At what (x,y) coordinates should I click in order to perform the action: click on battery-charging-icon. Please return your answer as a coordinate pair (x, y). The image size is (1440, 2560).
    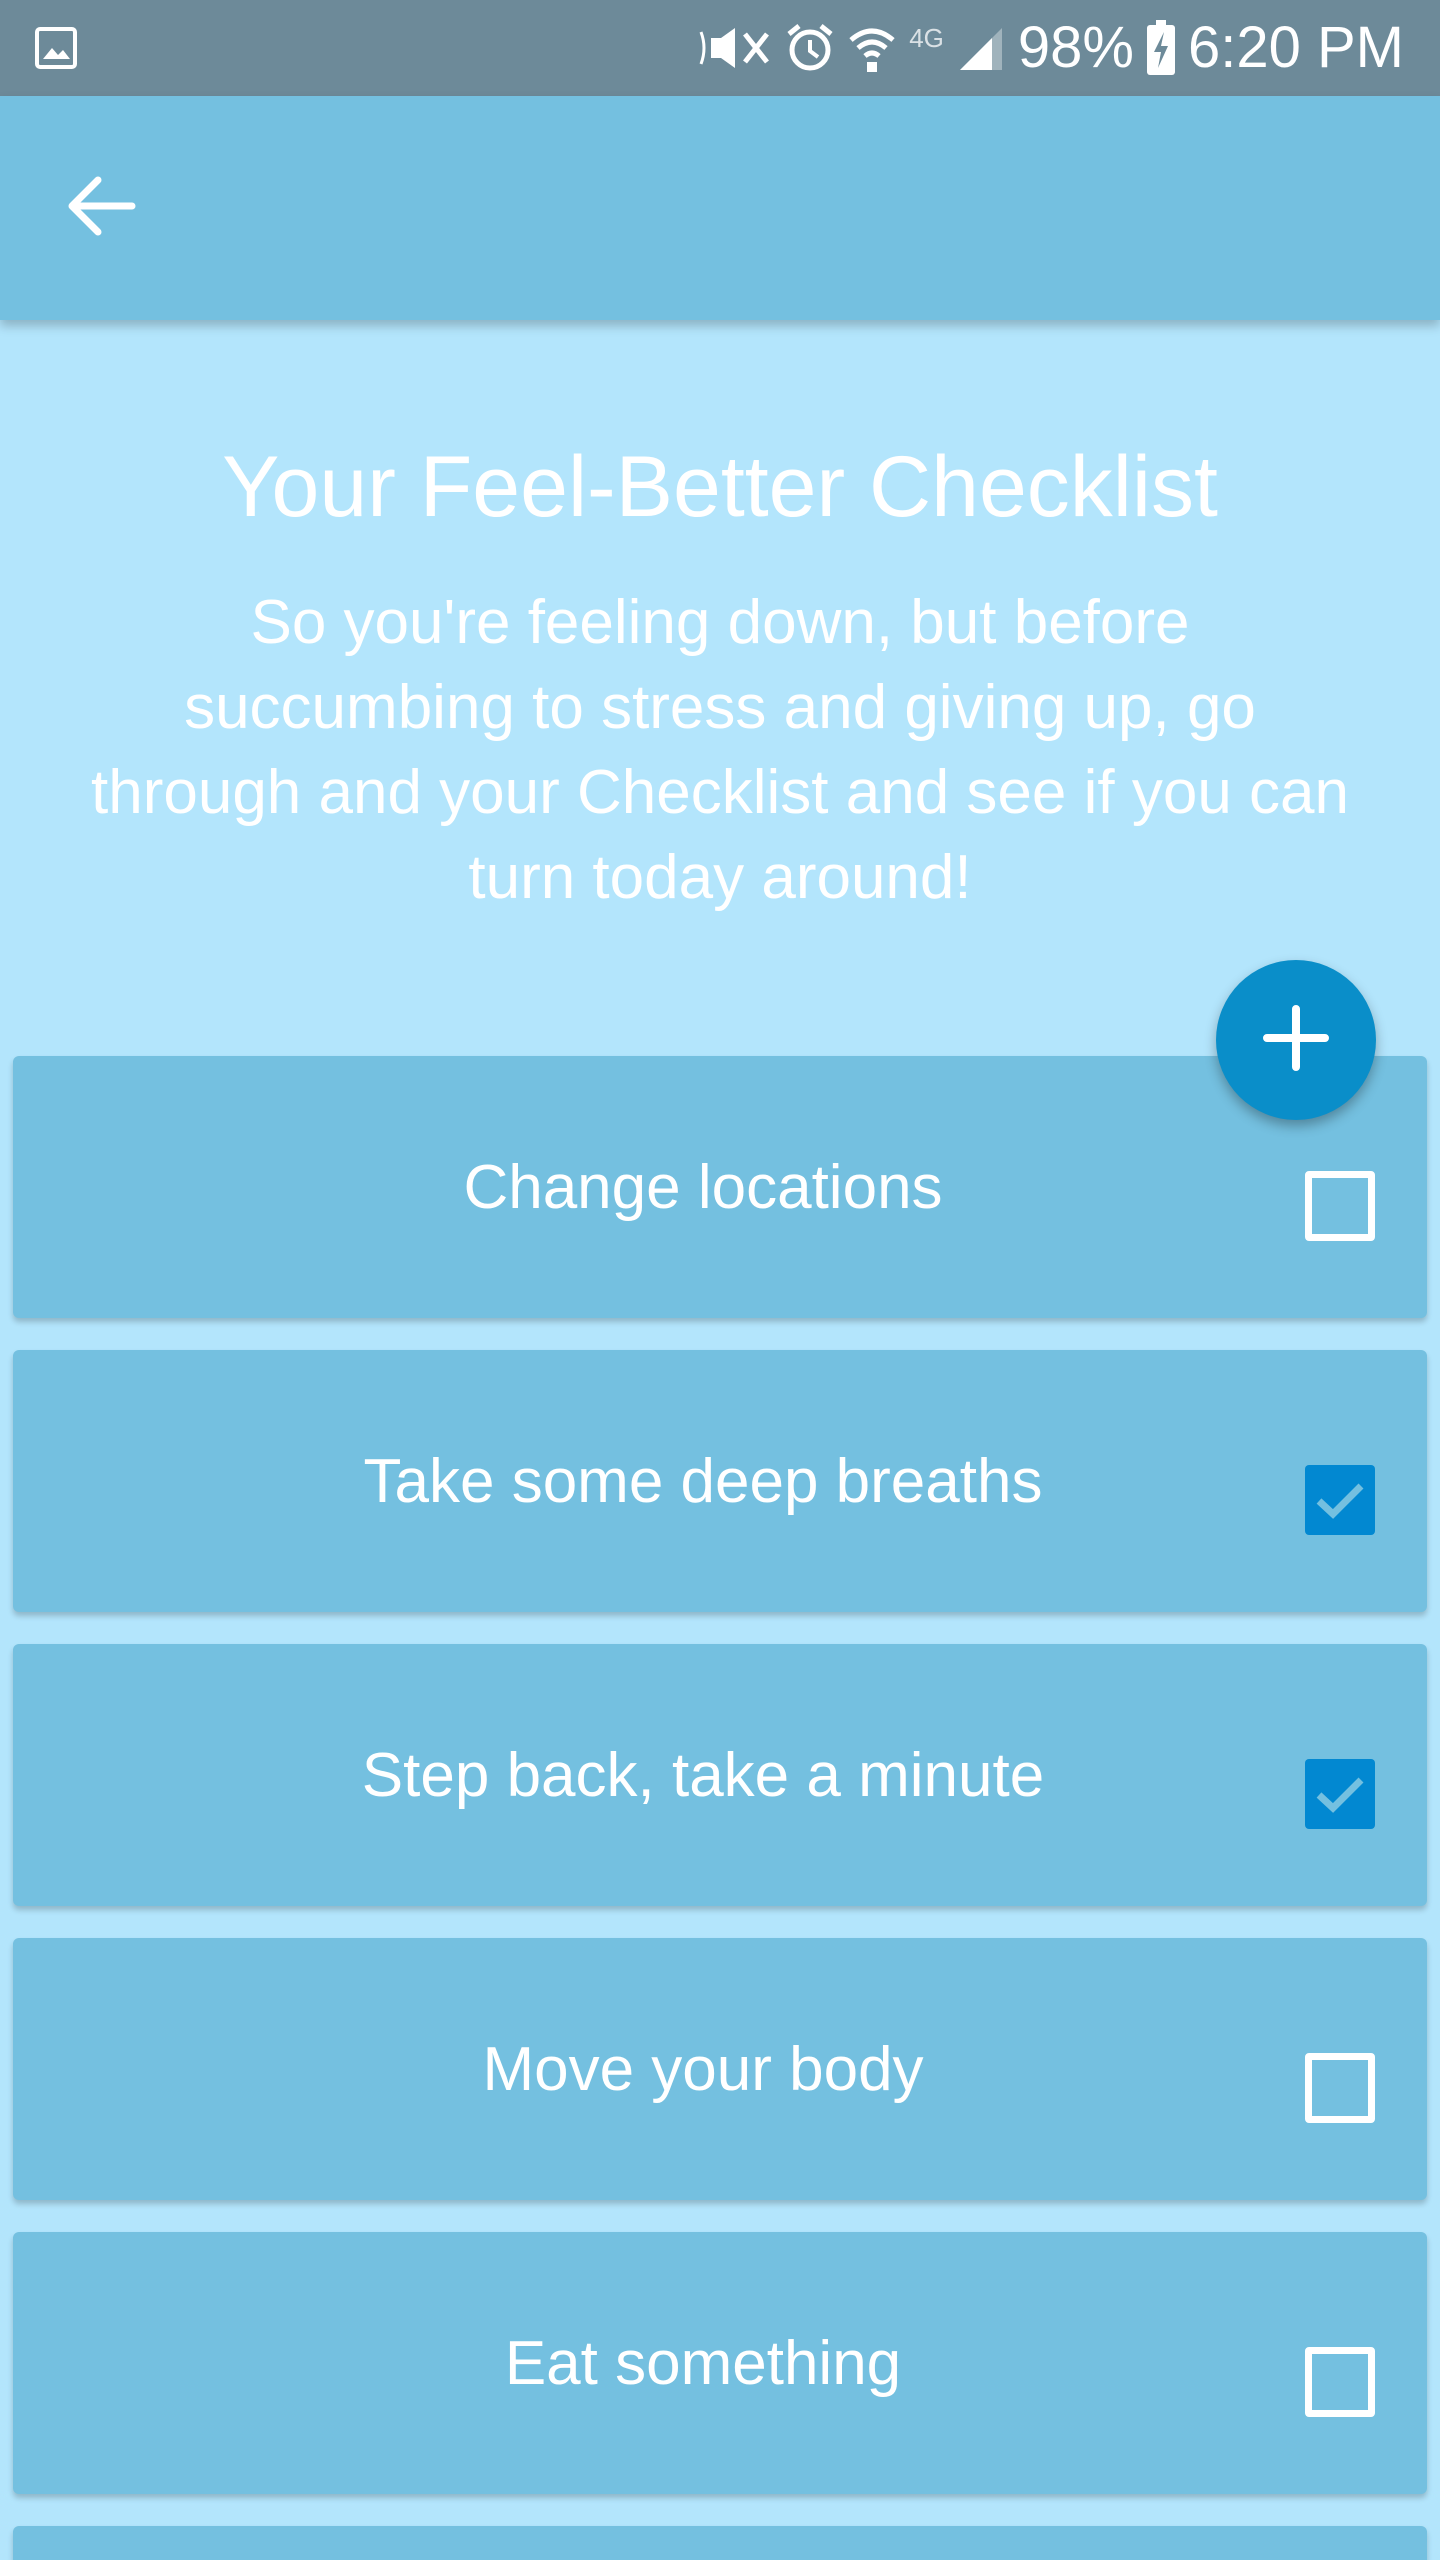
    Looking at the image, I should click on (1161, 48).